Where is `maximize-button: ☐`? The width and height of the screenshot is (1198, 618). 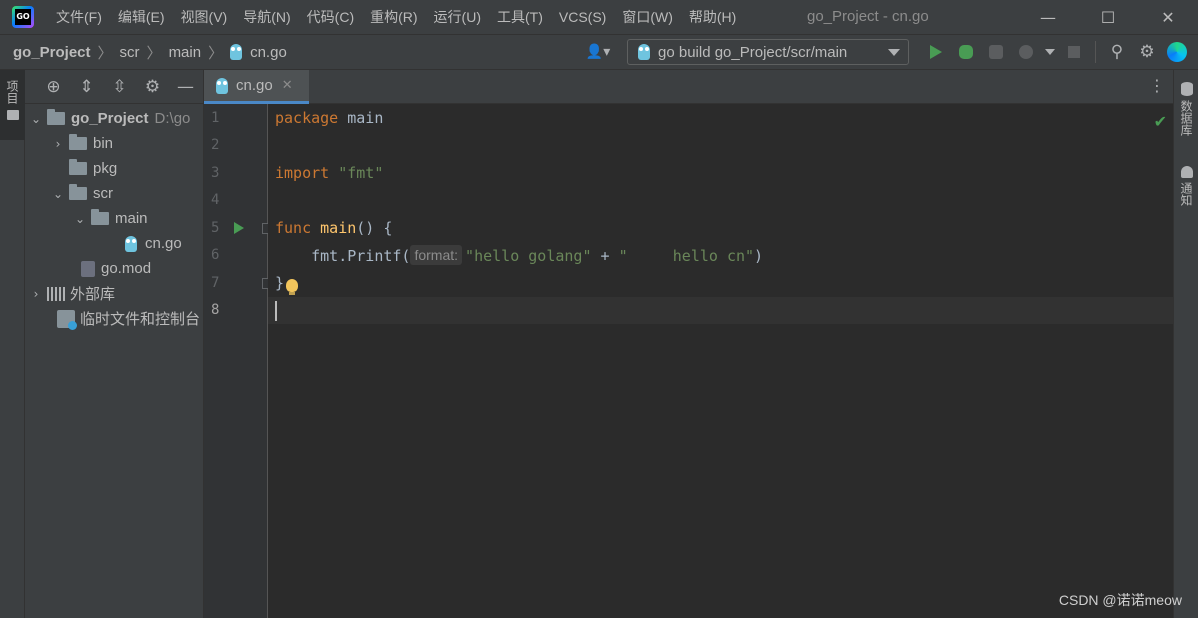
maximize-button: ☐ is located at coordinates (1108, 17).